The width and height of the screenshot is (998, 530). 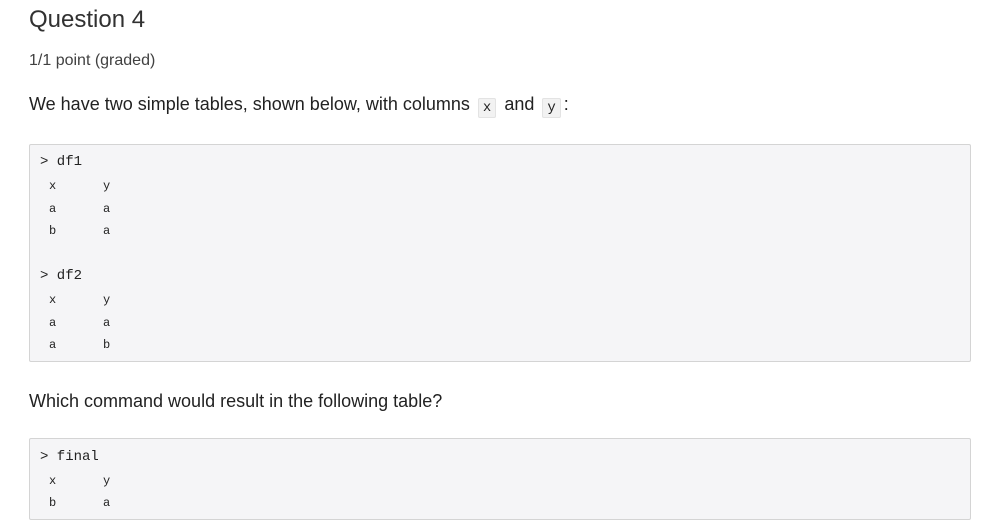 What do you see at coordinates (53, 231) in the screenshot?
I see `df1-row2-x: b` at bounding box center [53, 231].